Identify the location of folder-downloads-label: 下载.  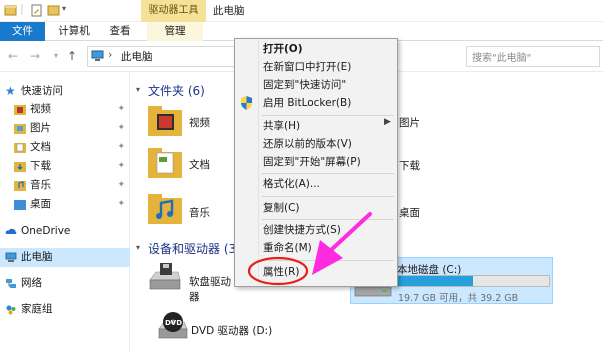
(409, 165).